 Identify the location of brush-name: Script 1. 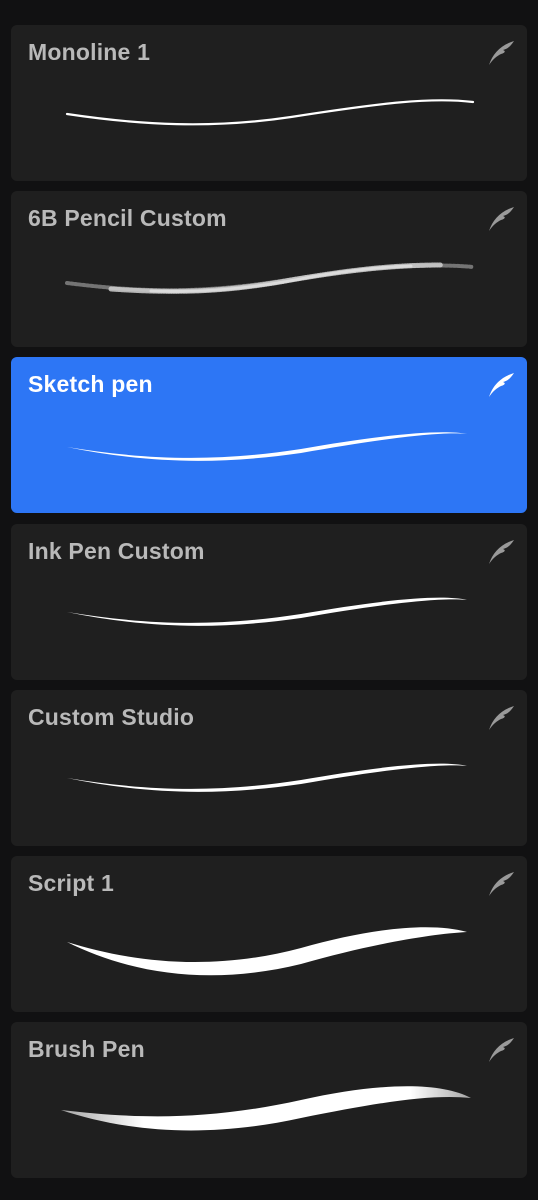
(71, 883).